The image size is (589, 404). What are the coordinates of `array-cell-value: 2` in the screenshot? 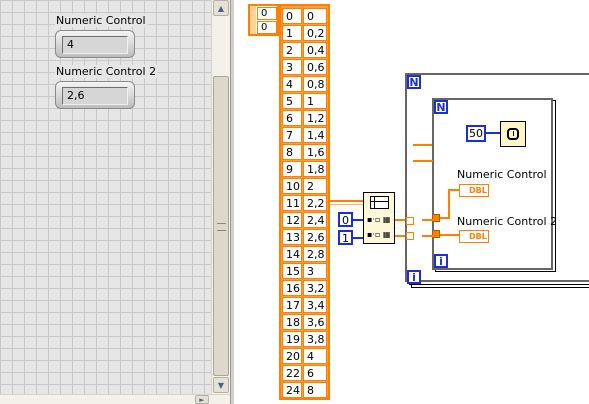 It's located at (315, 186).